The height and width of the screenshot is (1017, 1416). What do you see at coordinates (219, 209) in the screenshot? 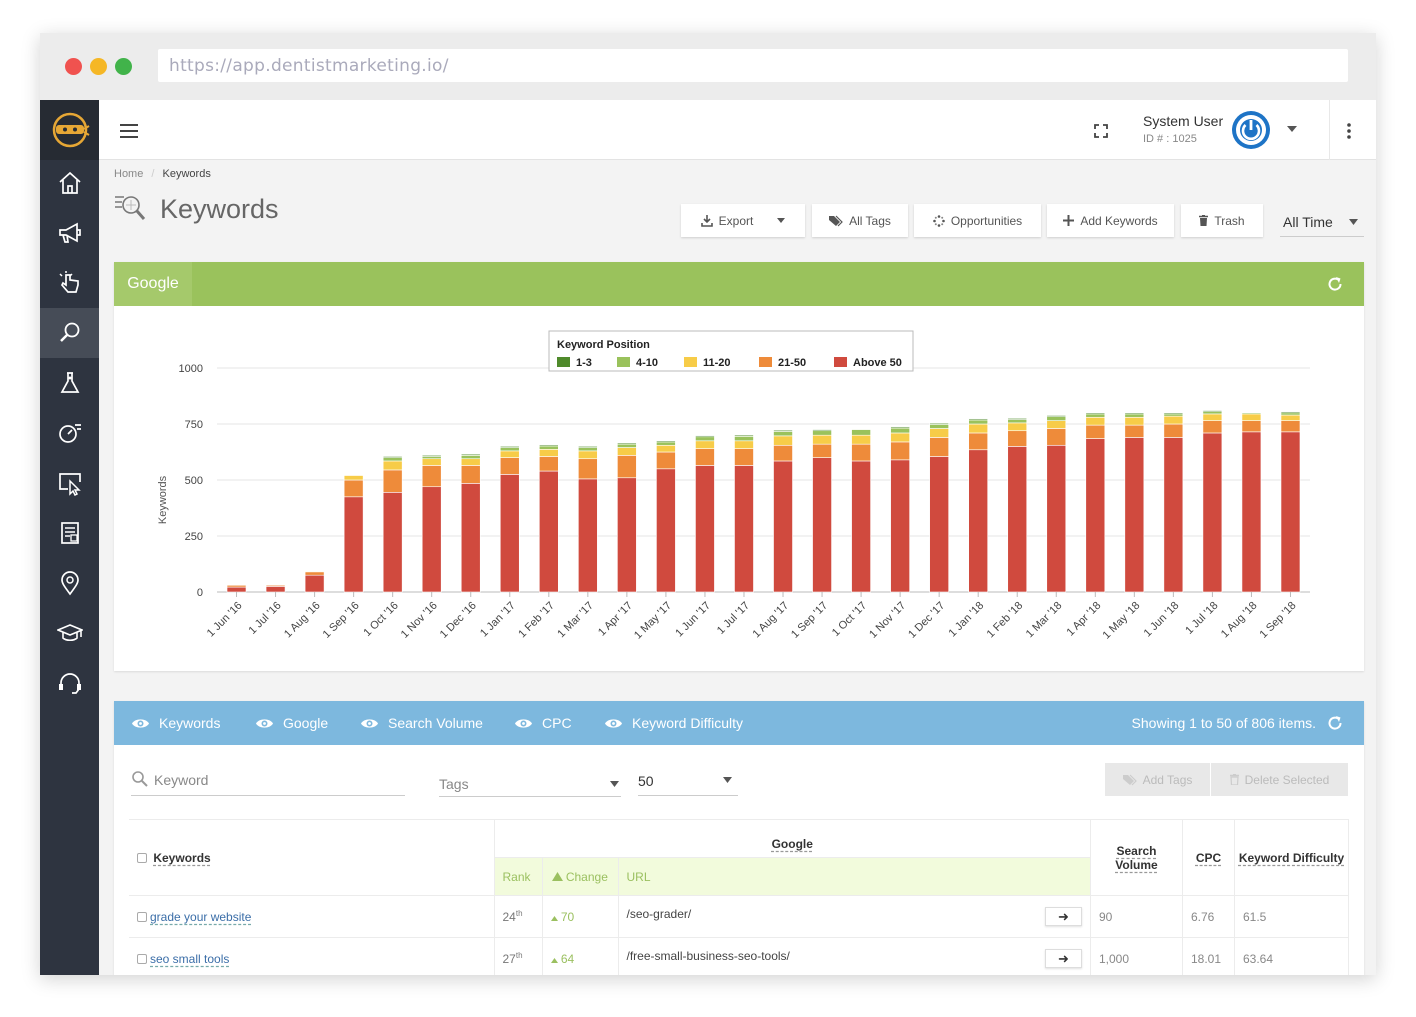
I see `page-title: Keywords` at bounding box center [219, 209].